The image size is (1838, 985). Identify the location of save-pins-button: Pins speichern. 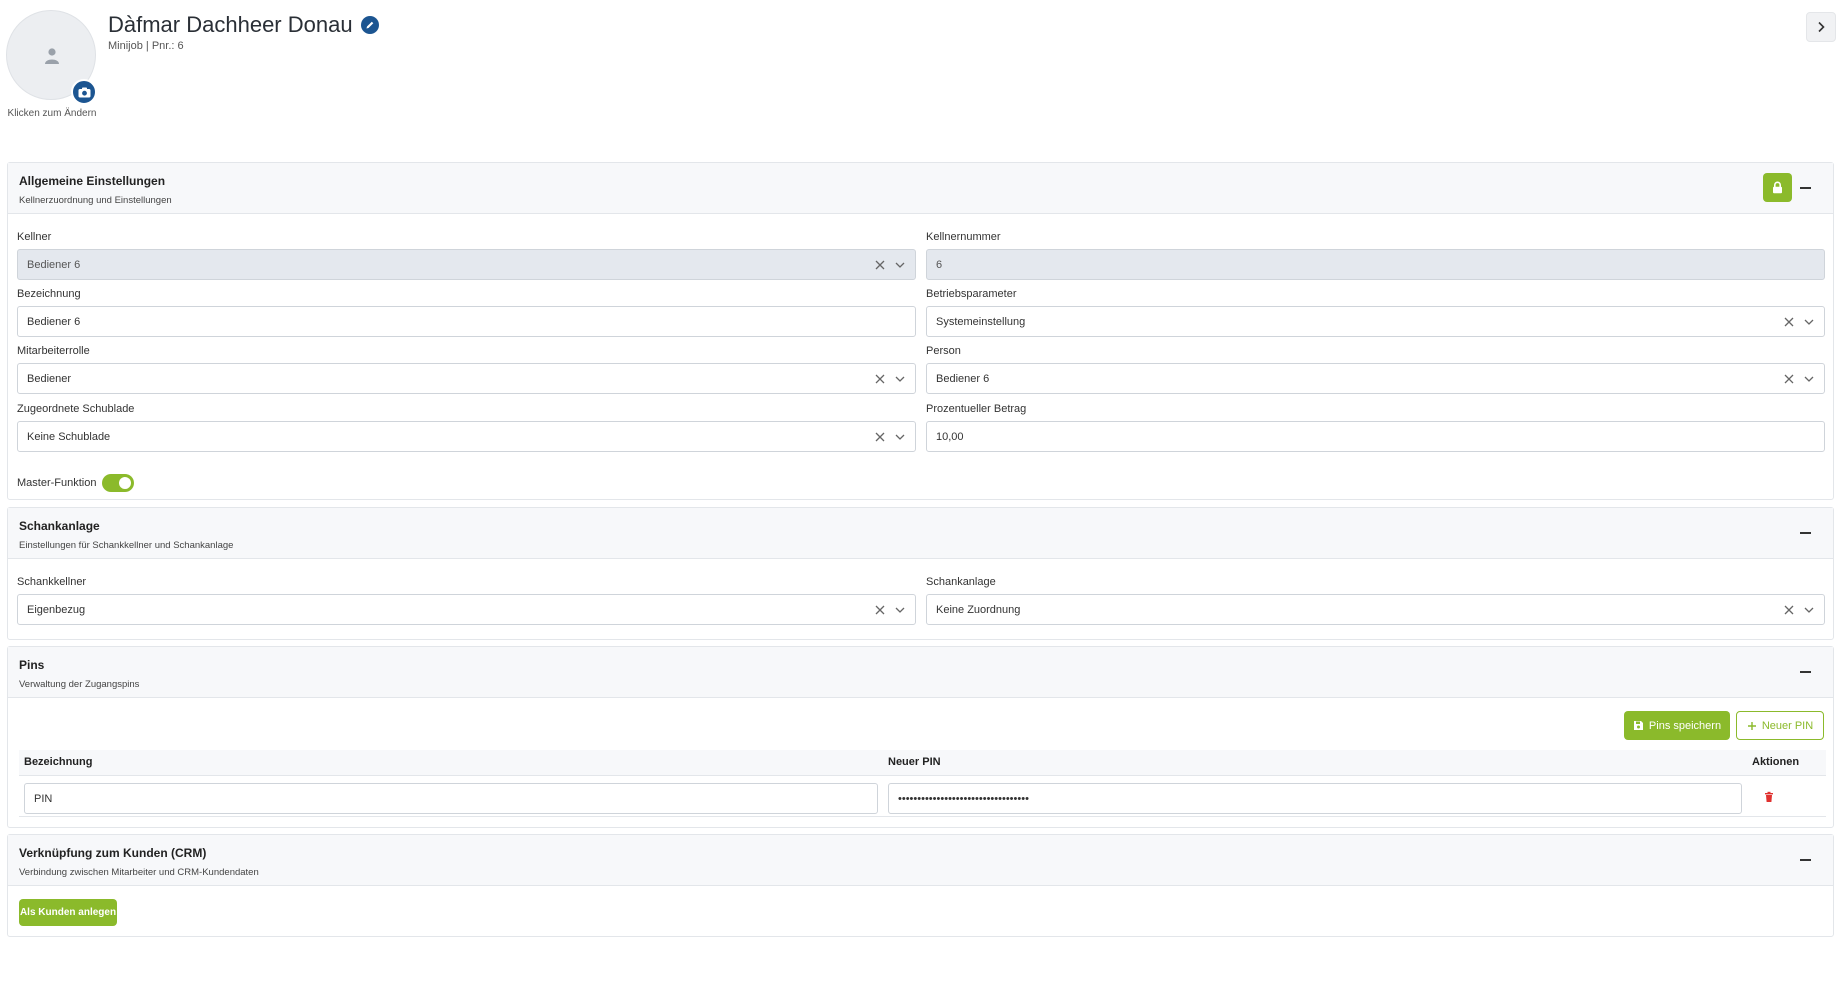
(1677, 725).